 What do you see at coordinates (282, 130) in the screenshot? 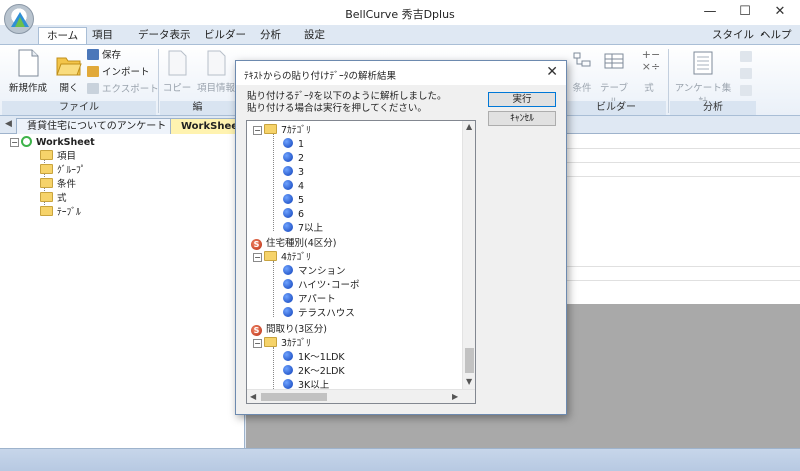
I see `category-node: − 7ｶﾃｺﾞﾘ` at bounding box center [282, 130].